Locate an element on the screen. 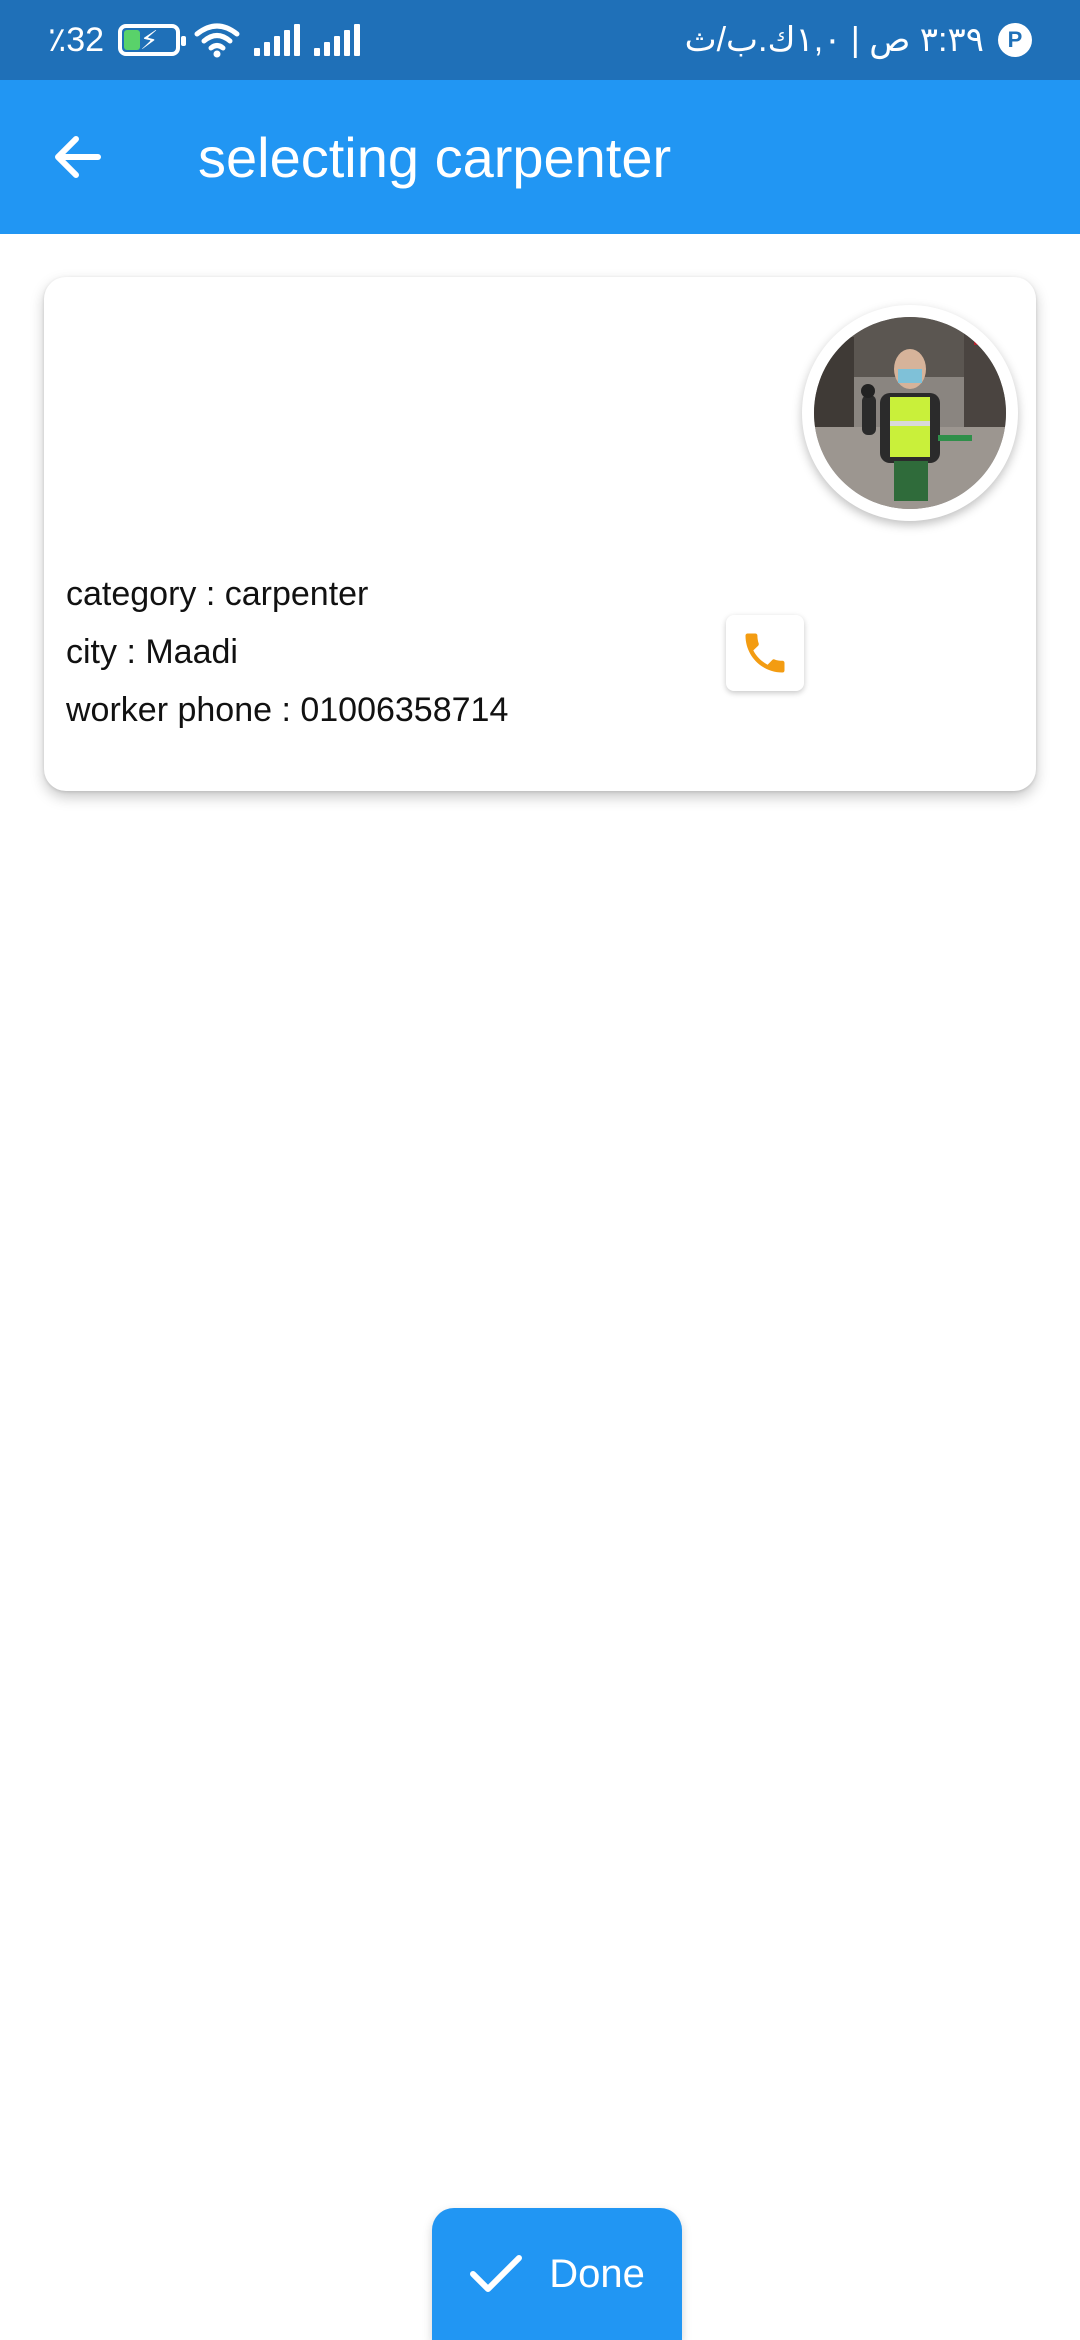  back-button is located at coordinates (77, 157).